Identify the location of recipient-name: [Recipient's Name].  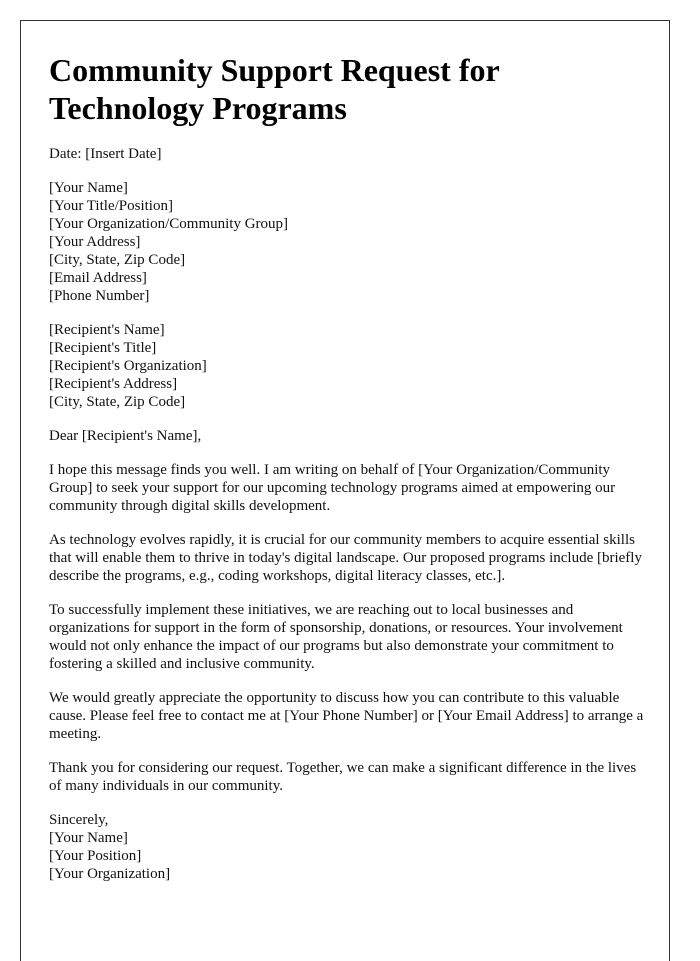
(107, 330).